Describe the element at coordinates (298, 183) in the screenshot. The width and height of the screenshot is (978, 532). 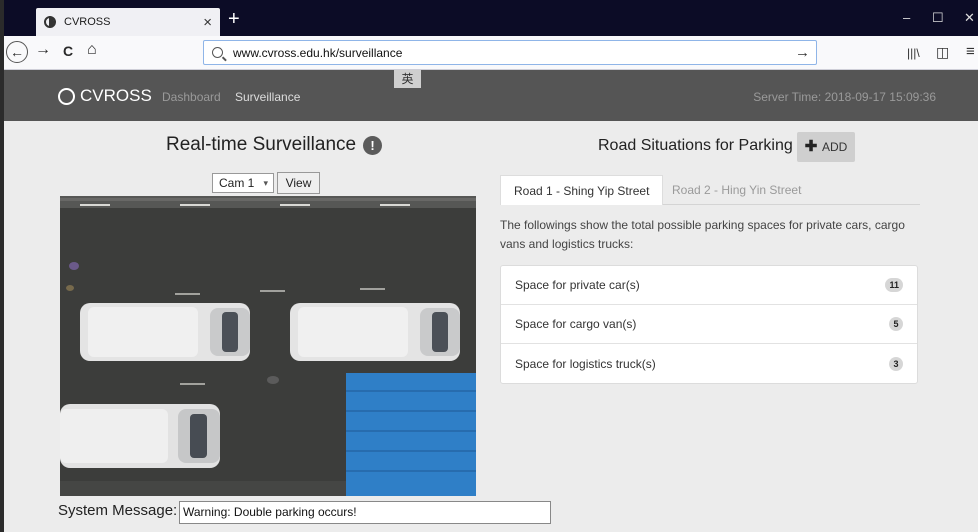
I see `view-button: View` at that location.